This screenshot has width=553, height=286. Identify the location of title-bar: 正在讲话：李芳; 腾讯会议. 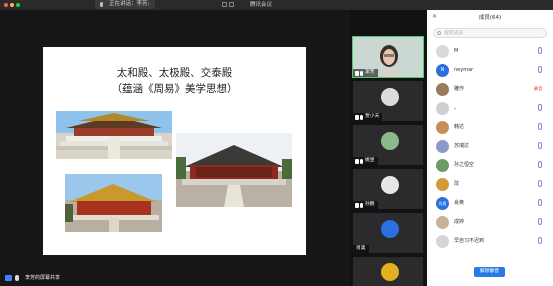
(276, 5).